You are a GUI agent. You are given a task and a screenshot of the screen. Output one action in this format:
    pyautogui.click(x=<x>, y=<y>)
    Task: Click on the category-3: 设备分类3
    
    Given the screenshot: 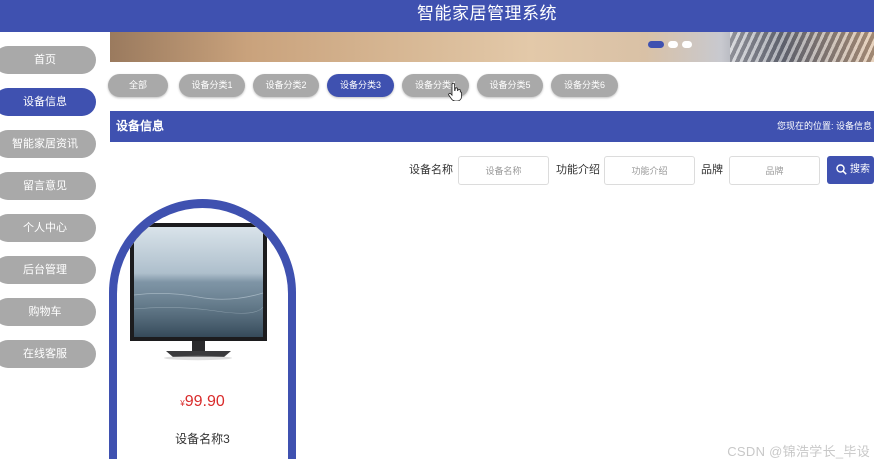 What is the action you would take?
    pyautogui.click(x=360, y=85)
    